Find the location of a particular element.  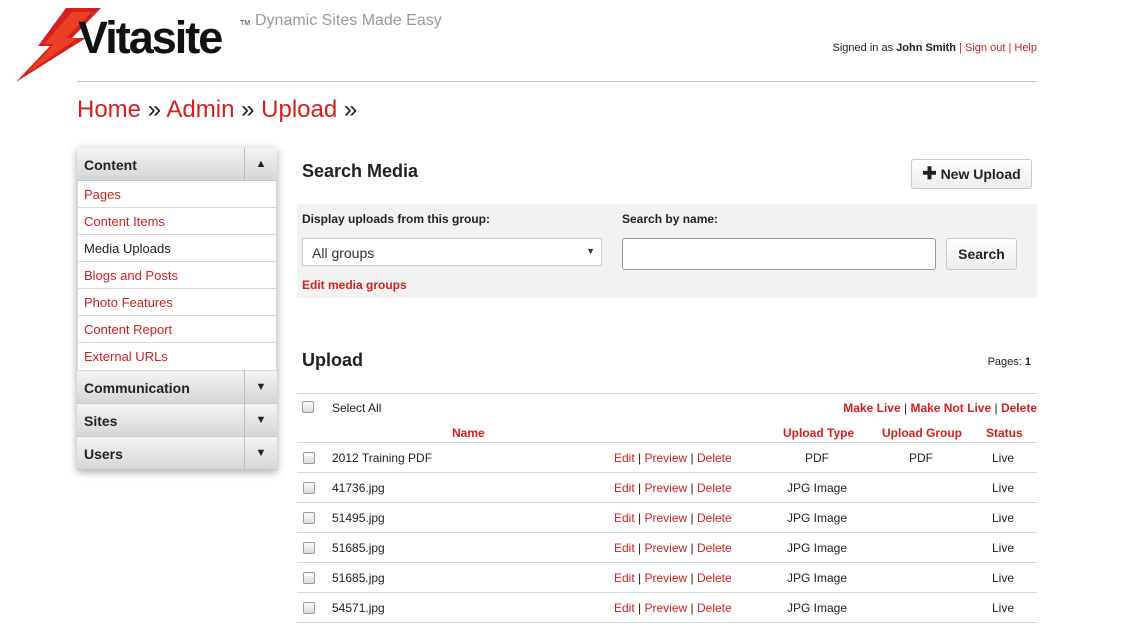

breadcrumb-upload: Upload is located at coordinates (299, 109).